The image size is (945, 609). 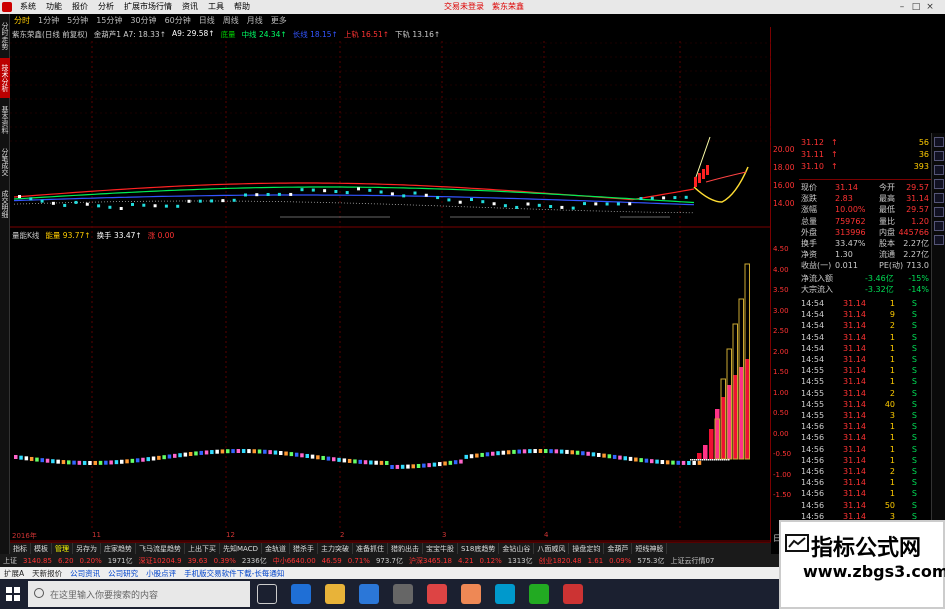 What do you see at coordinates (242, 7) in the screenshot?
I see `menu-item-help: 帮助` at bounding box center [242, 7].